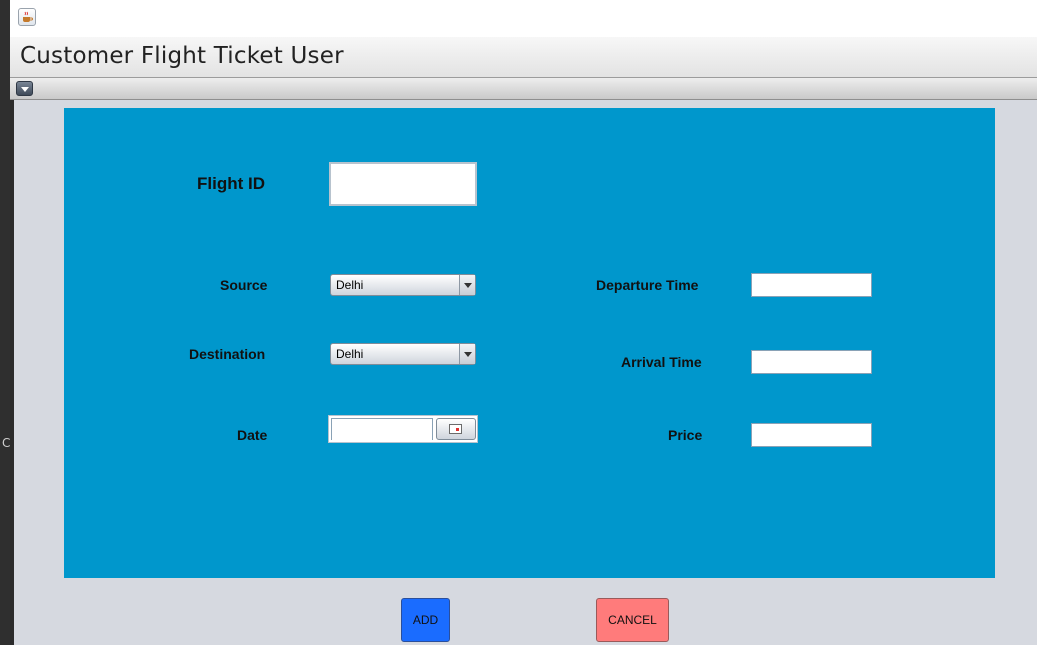 Image resolution: width=1037 pixels, height=645 pixels. What do you see at coordinates (231, 183) in the screenshot?
I see `flight-id-label: Flight ID` at bounding box center [231, 183].